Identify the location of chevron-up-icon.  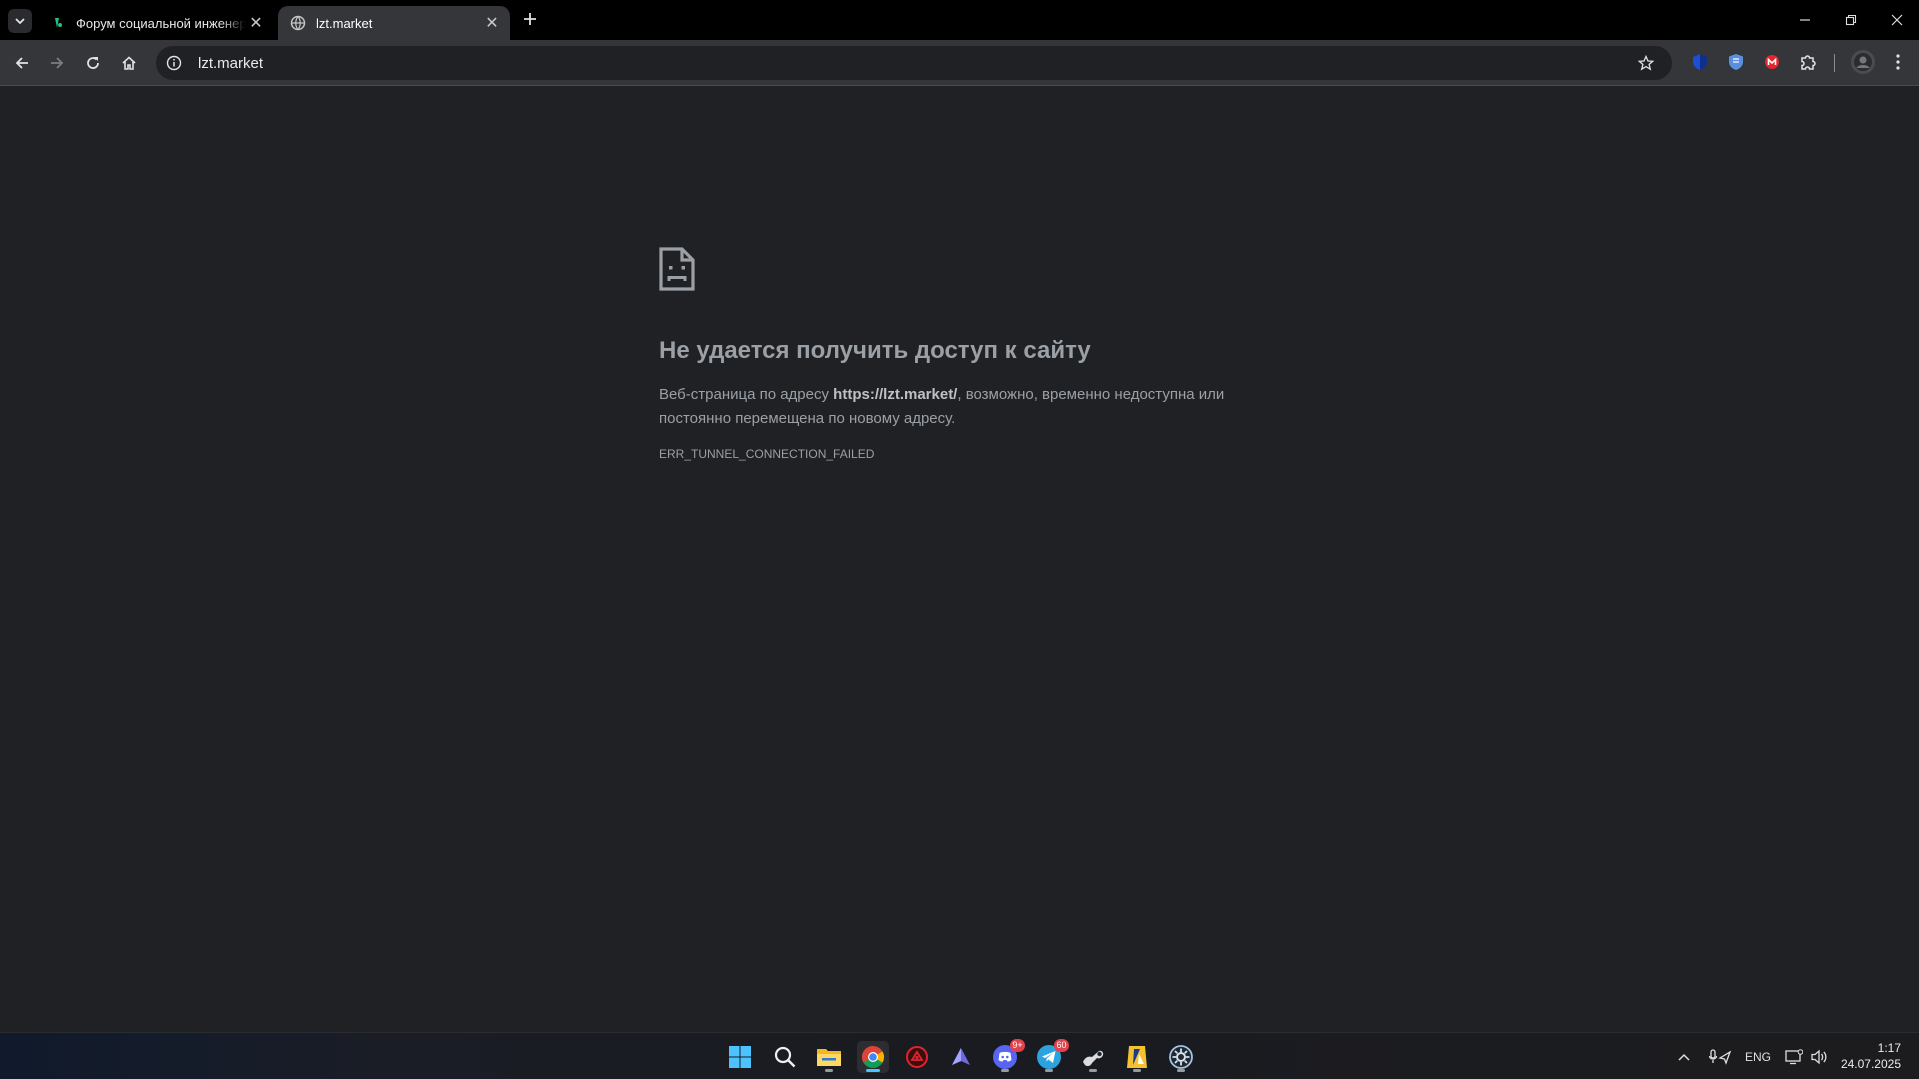
(1684, 1057).